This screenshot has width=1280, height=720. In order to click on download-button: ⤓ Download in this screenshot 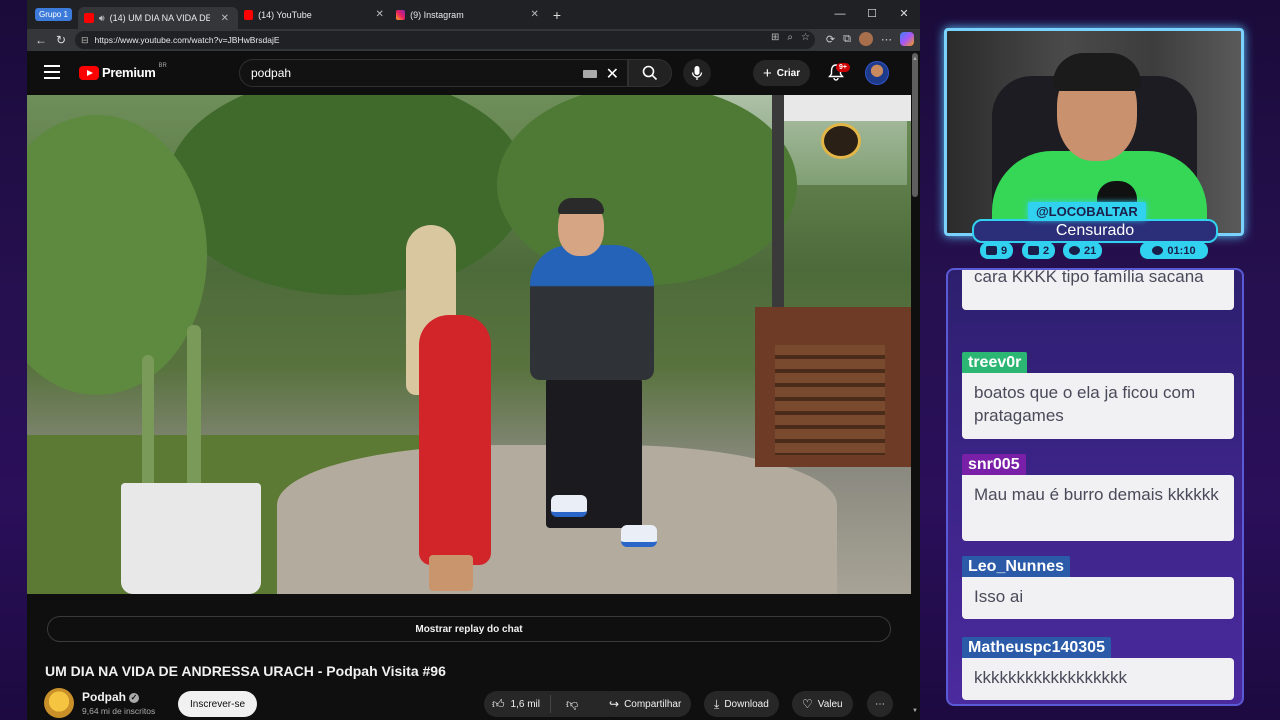, I will do `click(741, 704)`.